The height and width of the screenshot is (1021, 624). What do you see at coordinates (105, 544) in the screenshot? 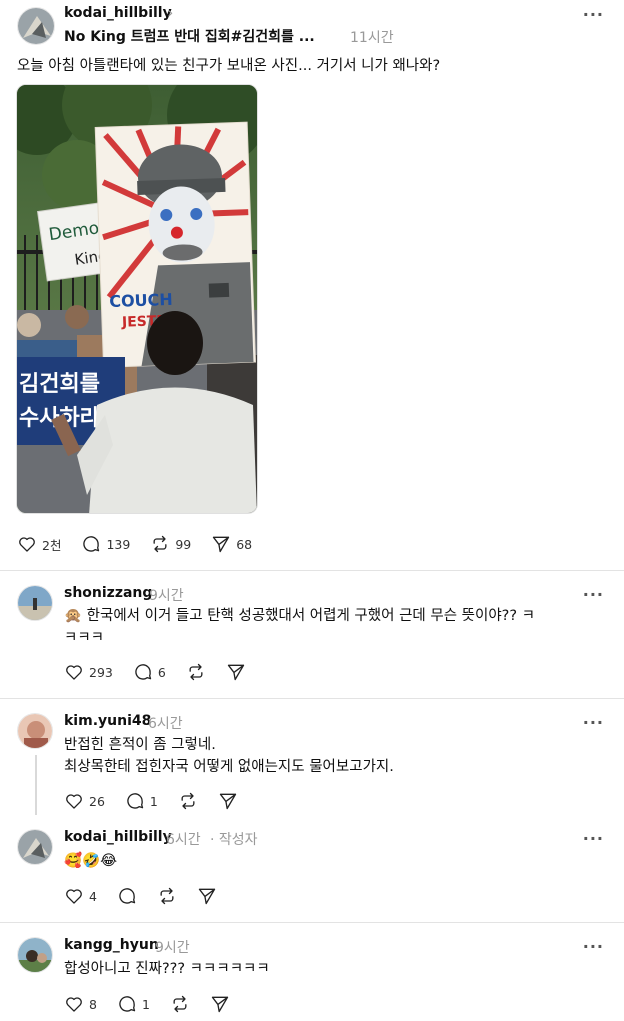
I see `comment-button: 139` at bounding box center [105, 544].